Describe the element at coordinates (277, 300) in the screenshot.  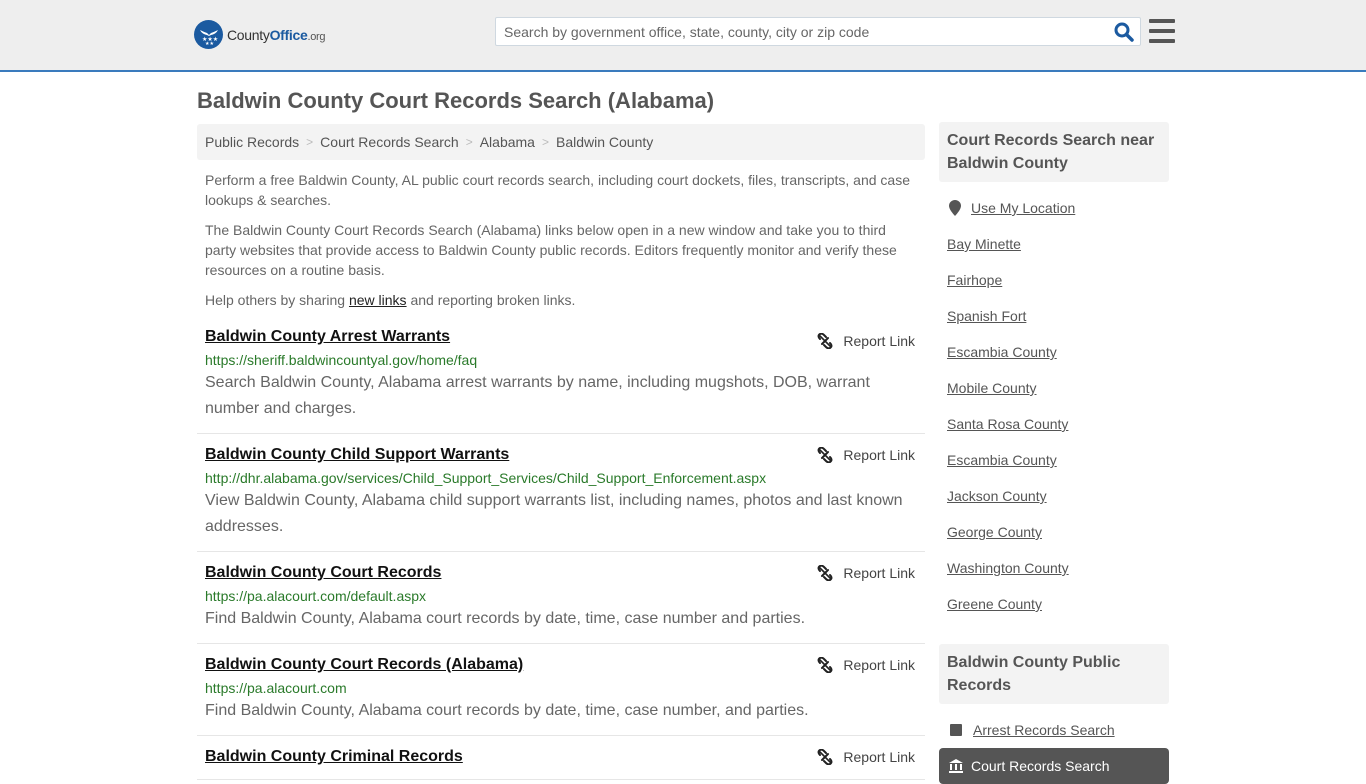
I see `text: Help others by sharing` at that location.